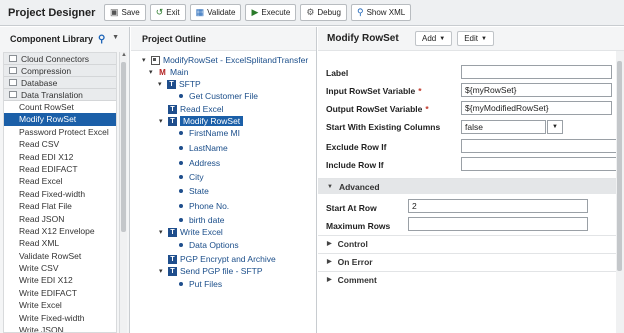  I want to click on properties-scrollbar, so click(620, 192).